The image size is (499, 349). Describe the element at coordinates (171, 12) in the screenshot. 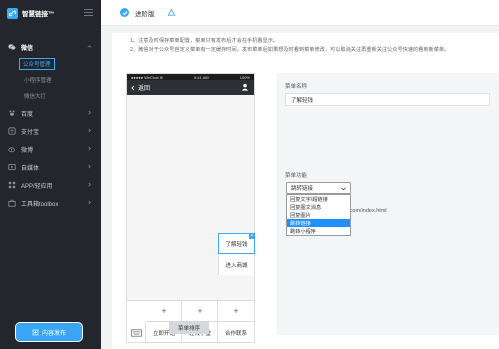

I see `bell-icon` at that location.